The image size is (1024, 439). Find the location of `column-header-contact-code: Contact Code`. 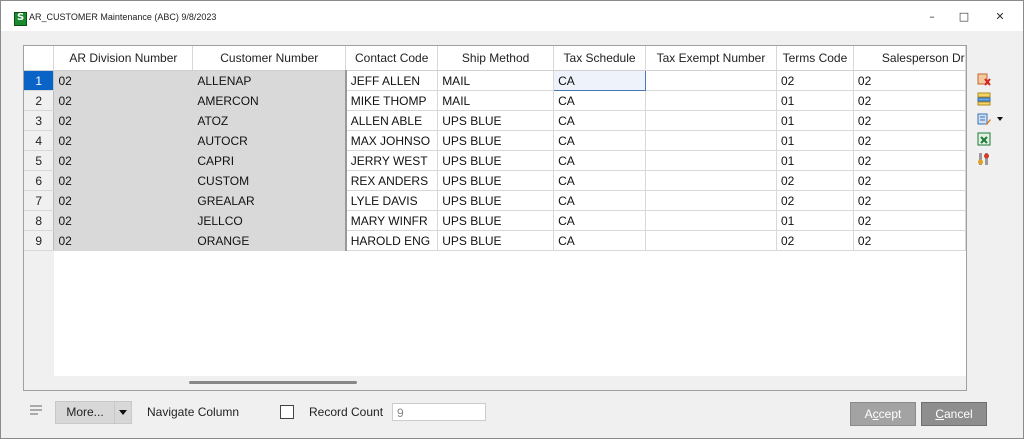

column-header-contact-code: Contact Code is located at coordinates (392, 58).